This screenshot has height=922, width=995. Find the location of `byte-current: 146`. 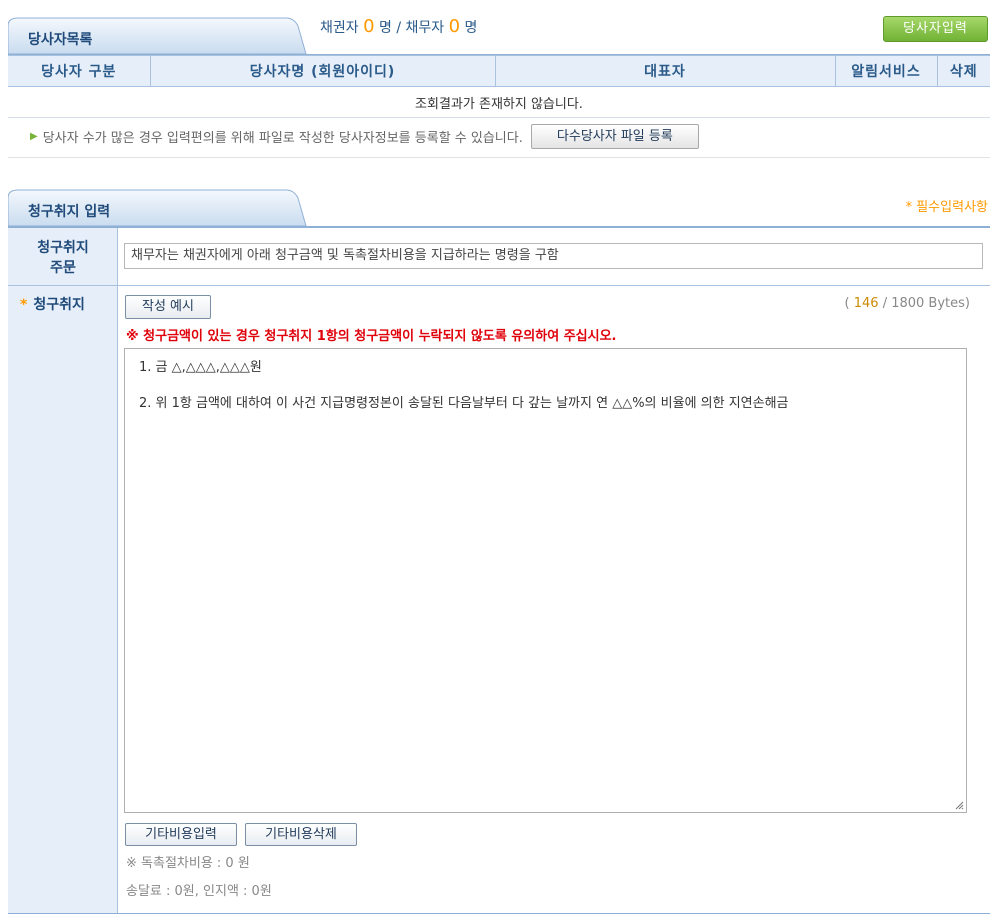

byte-current: 146 is located at coordinates (866, 303).